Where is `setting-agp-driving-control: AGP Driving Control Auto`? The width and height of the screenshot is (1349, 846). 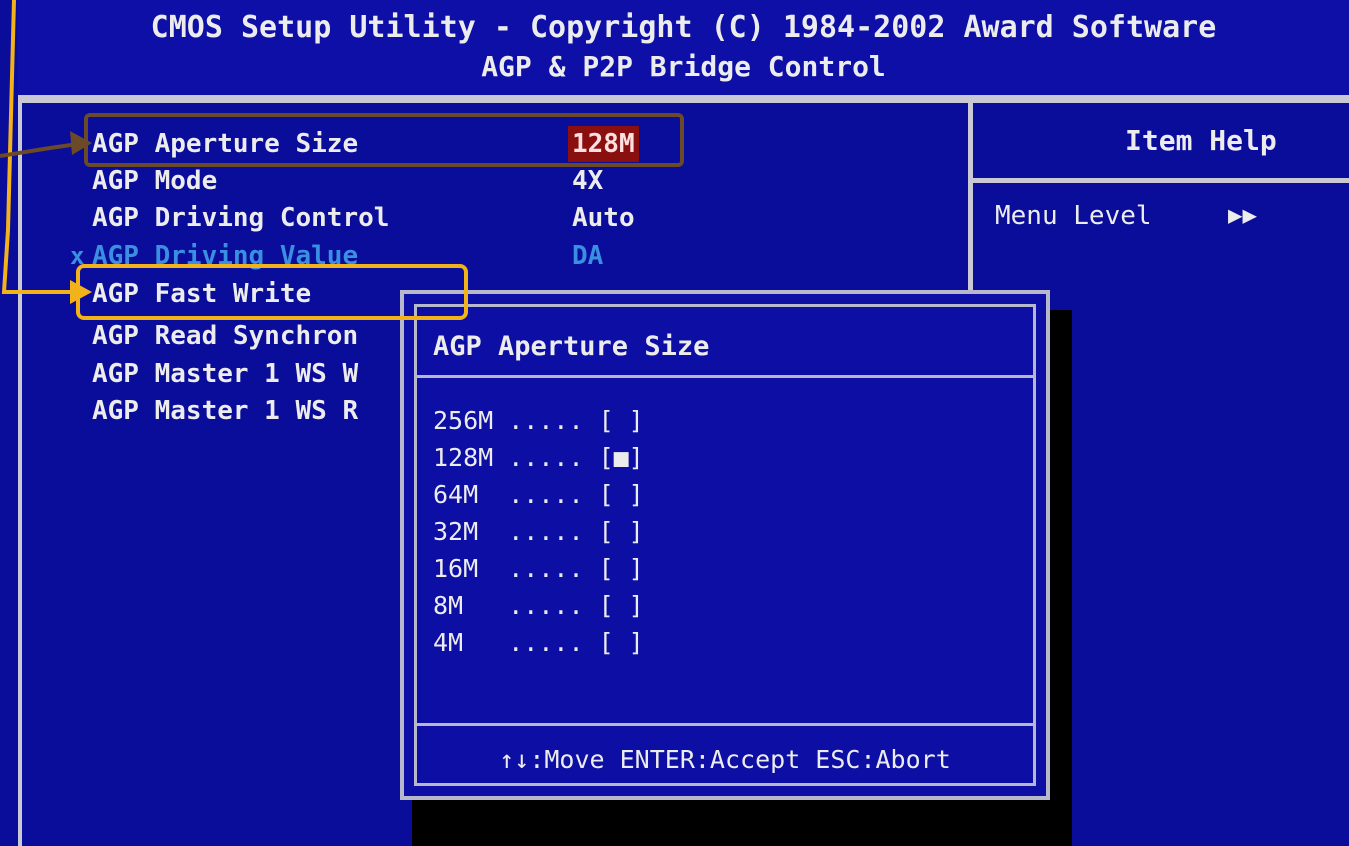 setting-agp-driving-control: AGP Driving Control Auto is located at coordinates (363, 218).